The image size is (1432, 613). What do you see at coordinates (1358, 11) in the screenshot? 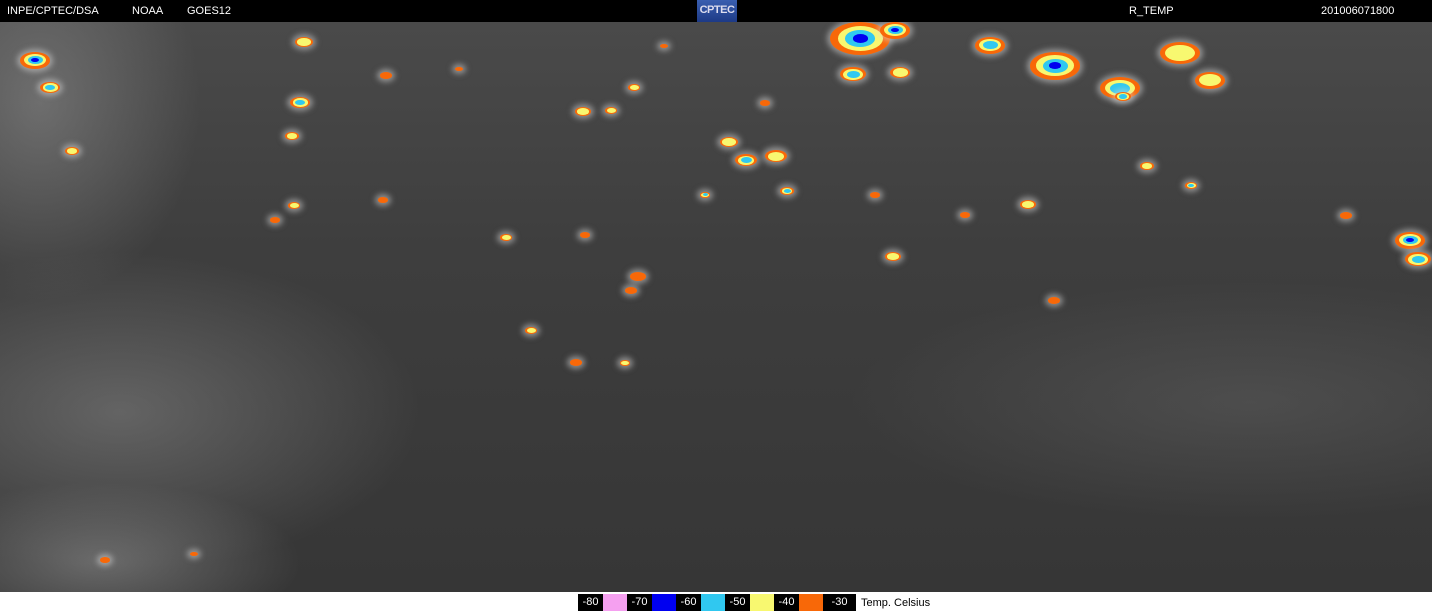
I see `timestamp-label: 201006071800` at bounding box center [1358, 11].